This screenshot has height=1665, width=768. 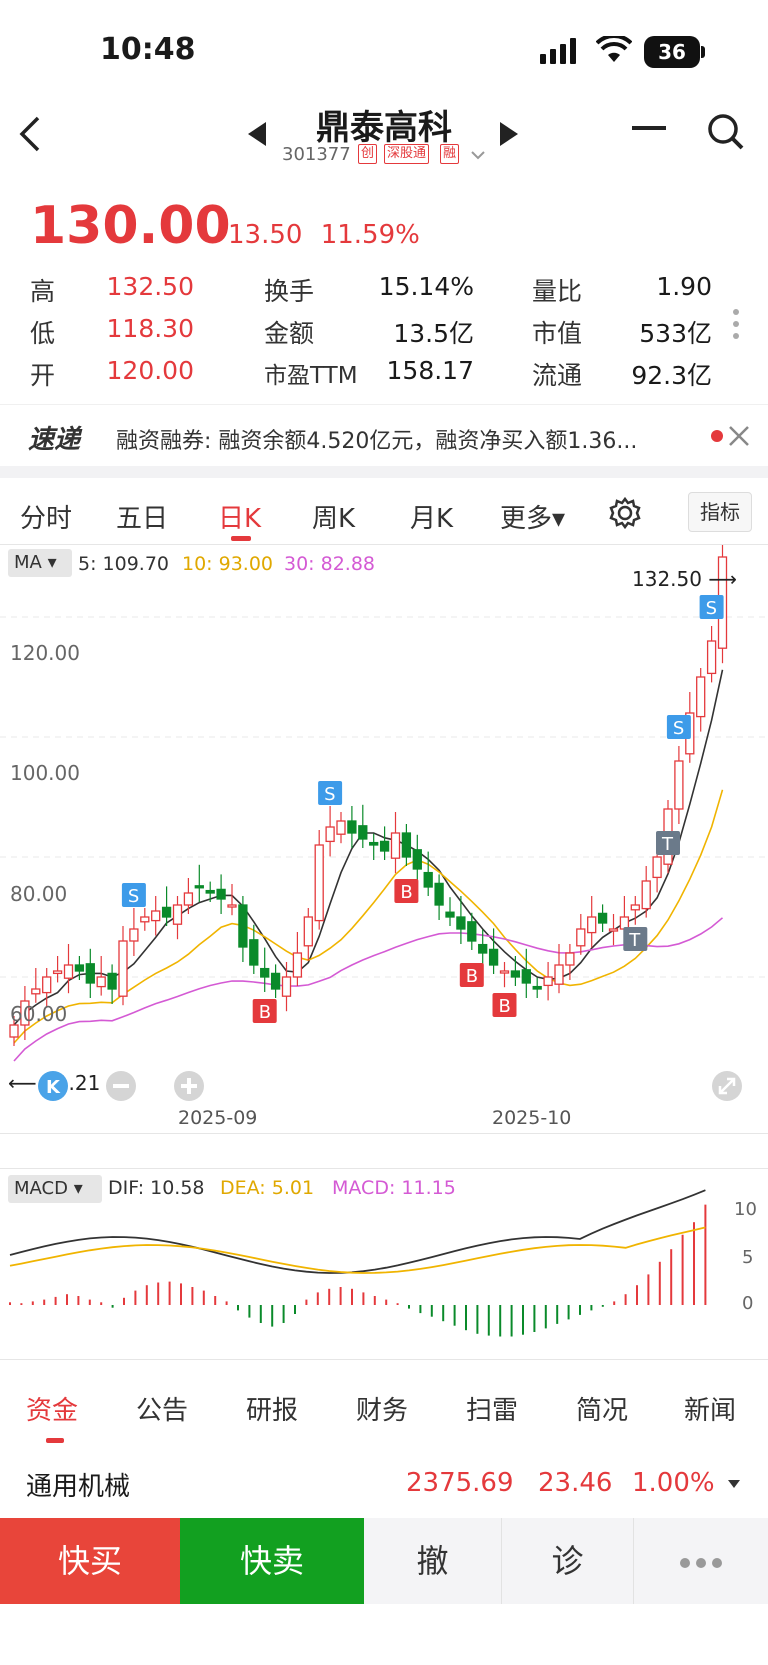 What do you see at coordinates (532, 516) in the screenshot?
I see `tab-more: 更多▾` at bounding box center [532, 516].